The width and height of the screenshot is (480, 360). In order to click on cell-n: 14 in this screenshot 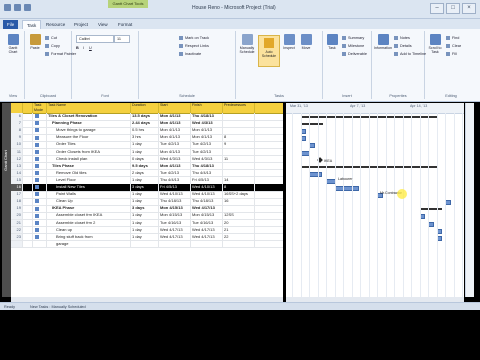, I will do `click(17, 173)`.